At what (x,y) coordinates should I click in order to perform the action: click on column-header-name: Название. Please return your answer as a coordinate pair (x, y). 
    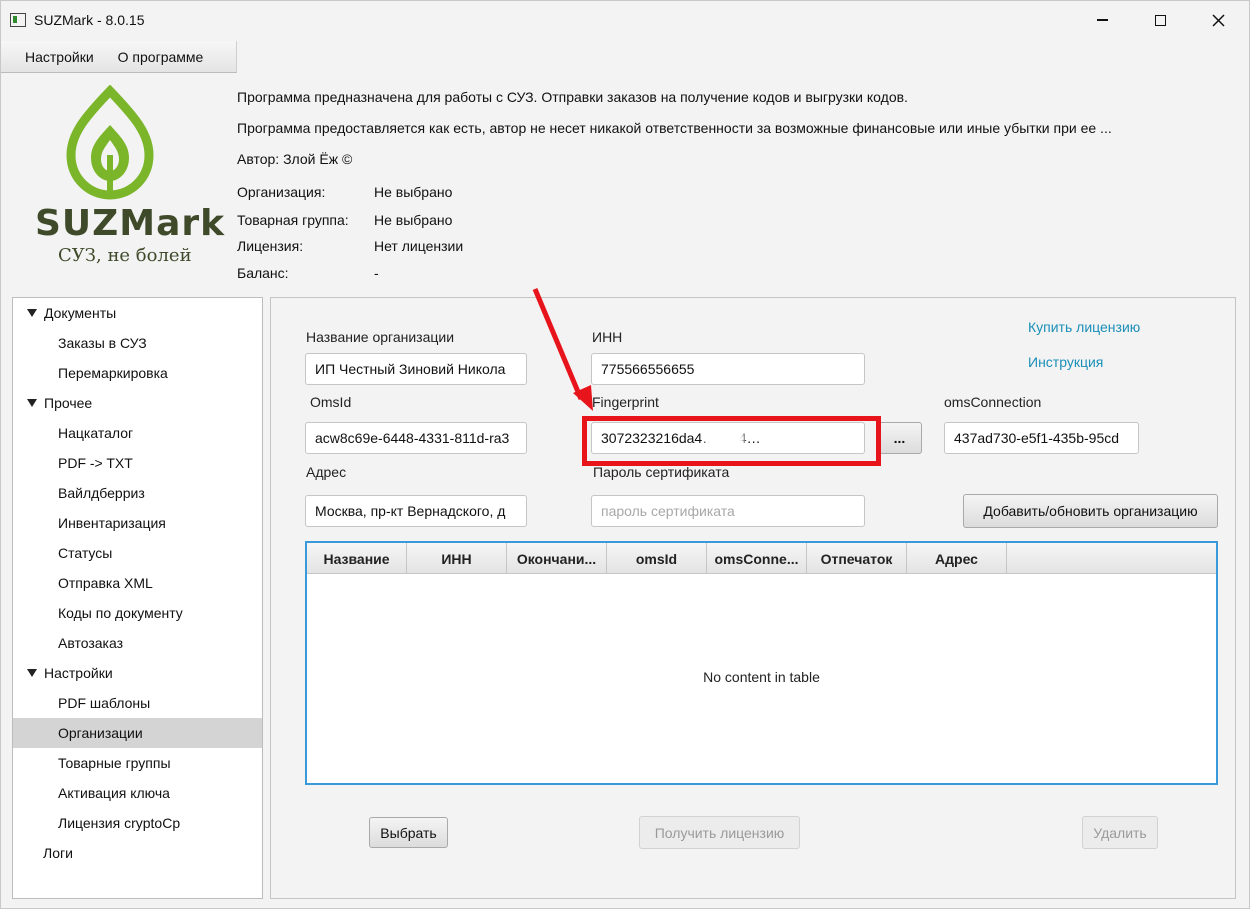
    Looking at the image, I should click on (357, 558).